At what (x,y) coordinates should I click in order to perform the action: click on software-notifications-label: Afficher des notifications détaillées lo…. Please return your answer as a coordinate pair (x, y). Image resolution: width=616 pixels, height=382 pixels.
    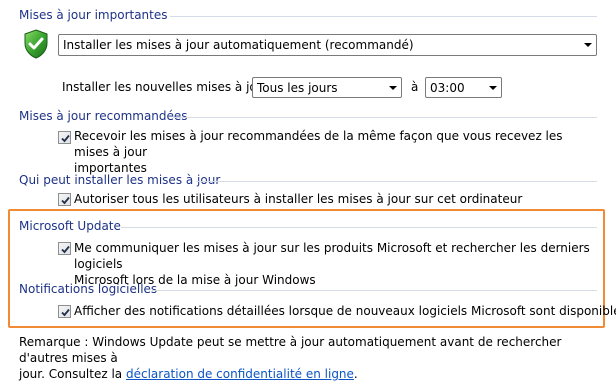
    Looking at the image, I should click on (345, 311).